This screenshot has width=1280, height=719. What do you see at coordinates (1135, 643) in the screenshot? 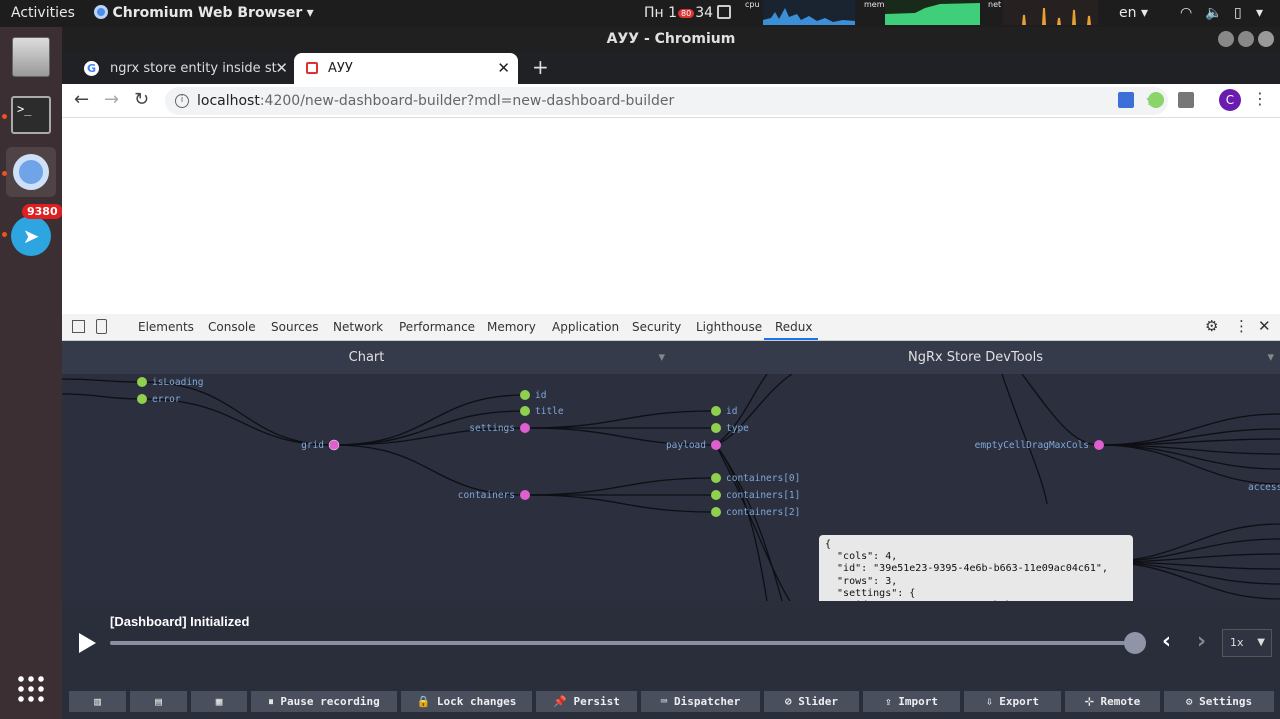
I see `slider-thumb` at bounding box center [1135, 643].